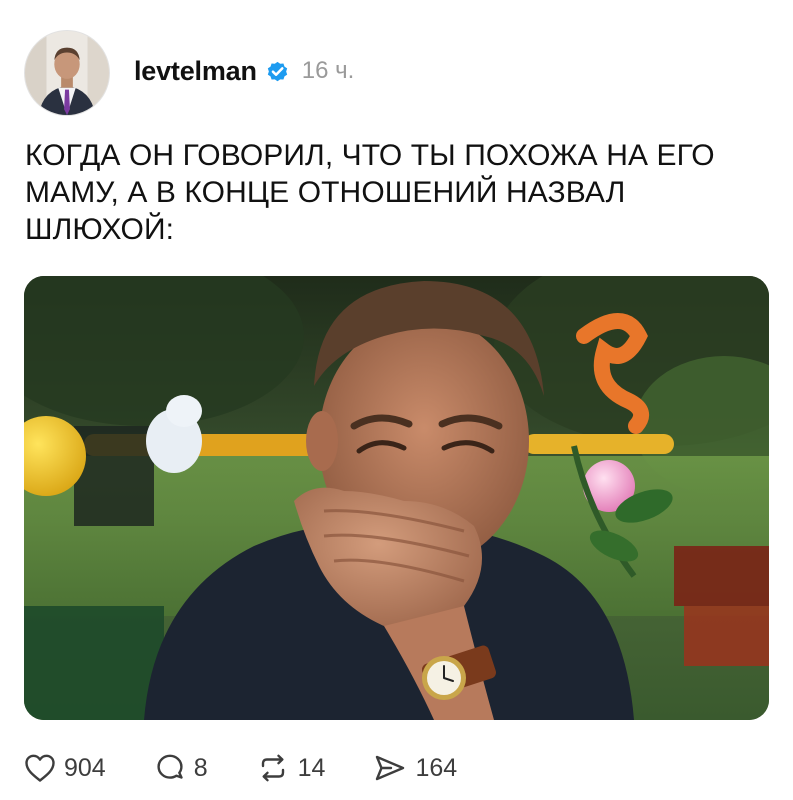 Image resolution: width=793 pixels, height=800 pixels. What do you see at coordinates (272, 768) in the screenshot?
I see `repost-icon` at bounding box center [272, 768].